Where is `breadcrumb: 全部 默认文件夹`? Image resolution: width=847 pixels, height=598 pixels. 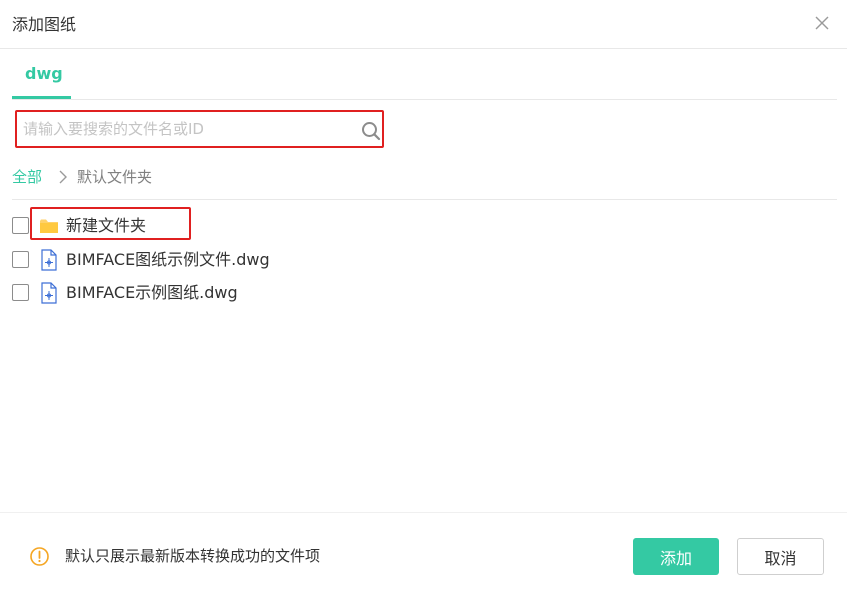
breadcrumb: 全部 默认文件夹 is located at coordinates (424, 177).